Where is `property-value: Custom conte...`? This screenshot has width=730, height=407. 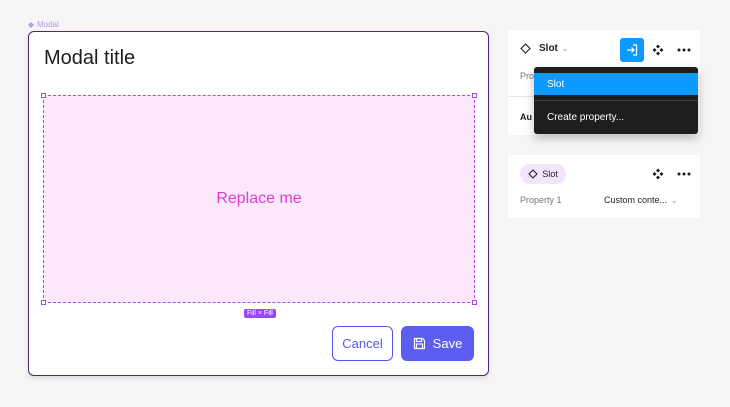 property-value: Custom conte... is located at coordinates (636, 200).